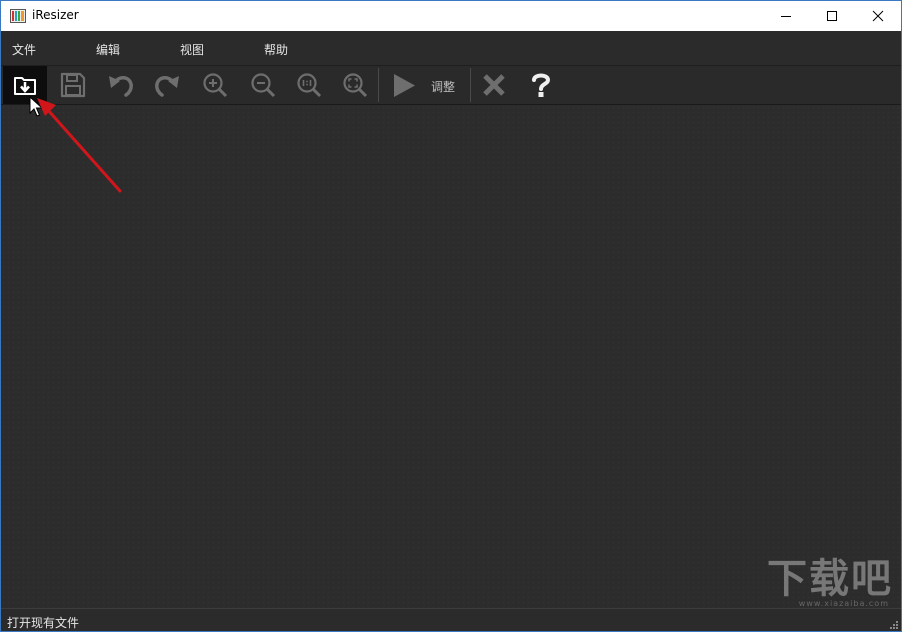  I want to click on zoom-in-icon, so click(215, 85).